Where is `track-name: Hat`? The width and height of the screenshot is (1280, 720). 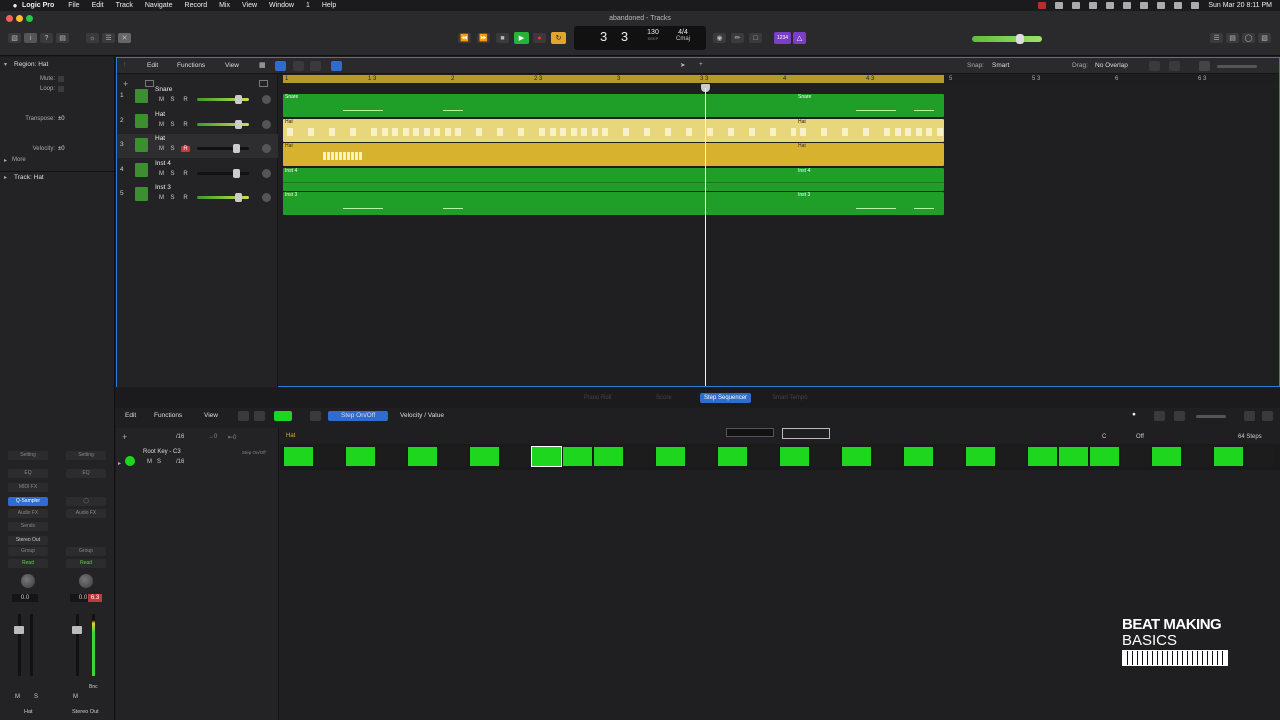
track-name: Hat is located at coordinates (160, 138).